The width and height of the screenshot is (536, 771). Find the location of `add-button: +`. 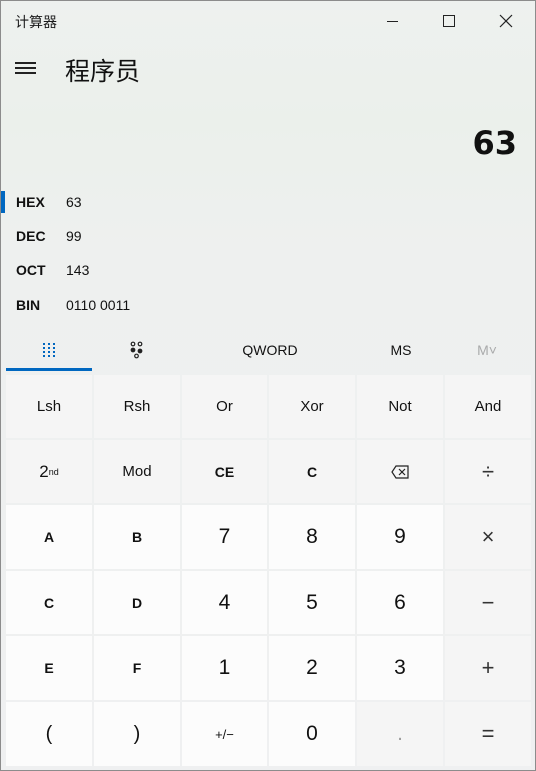

add-button: + is located at coordinates (488, 668).